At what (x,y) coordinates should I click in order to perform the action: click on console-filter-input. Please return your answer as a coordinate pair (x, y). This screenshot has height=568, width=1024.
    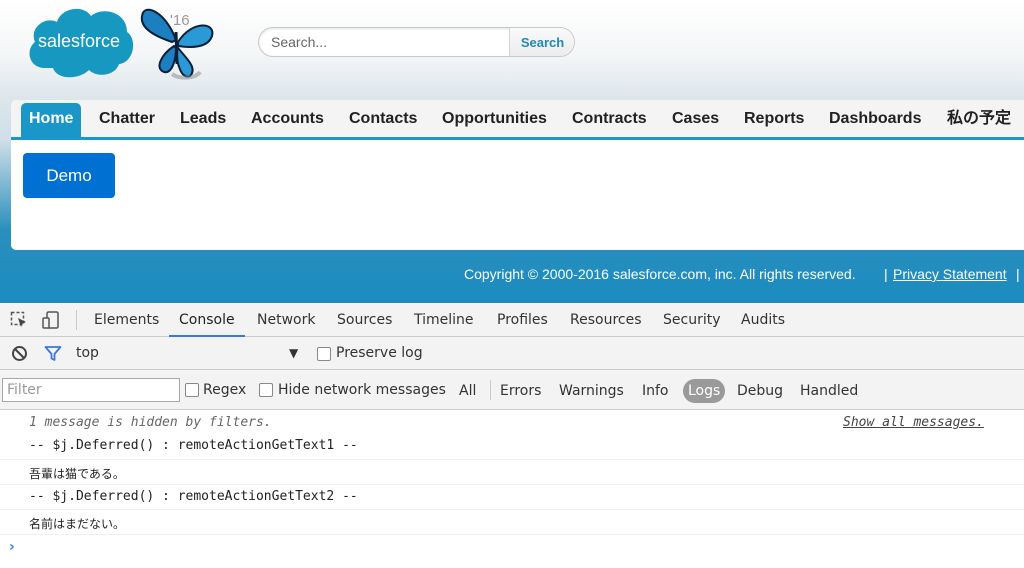
    Looking at the image, I should click on (91, 390).